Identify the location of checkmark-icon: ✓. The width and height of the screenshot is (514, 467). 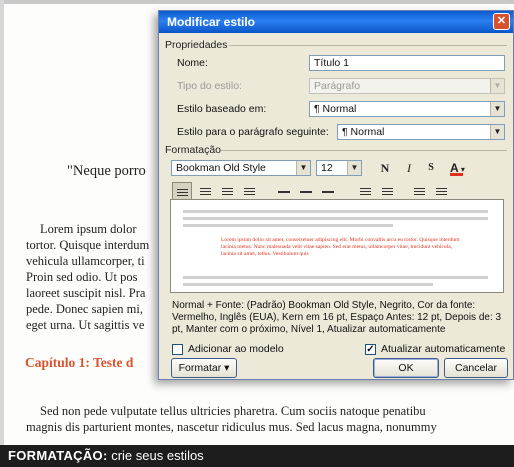
(370, 349).